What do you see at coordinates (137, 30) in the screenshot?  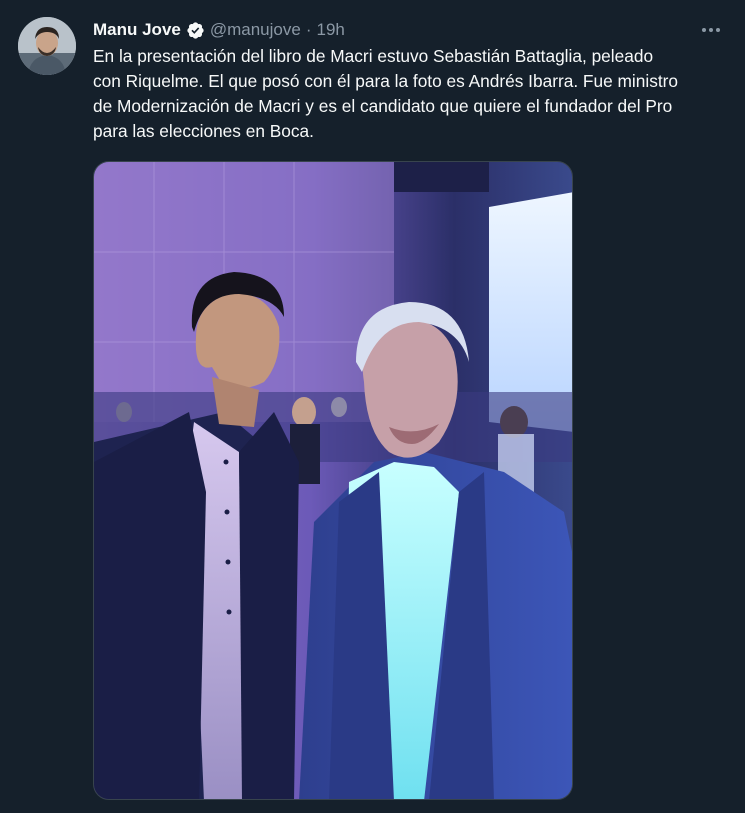 I see `author-name: Manu Jove` at bounding box center [137, 30].